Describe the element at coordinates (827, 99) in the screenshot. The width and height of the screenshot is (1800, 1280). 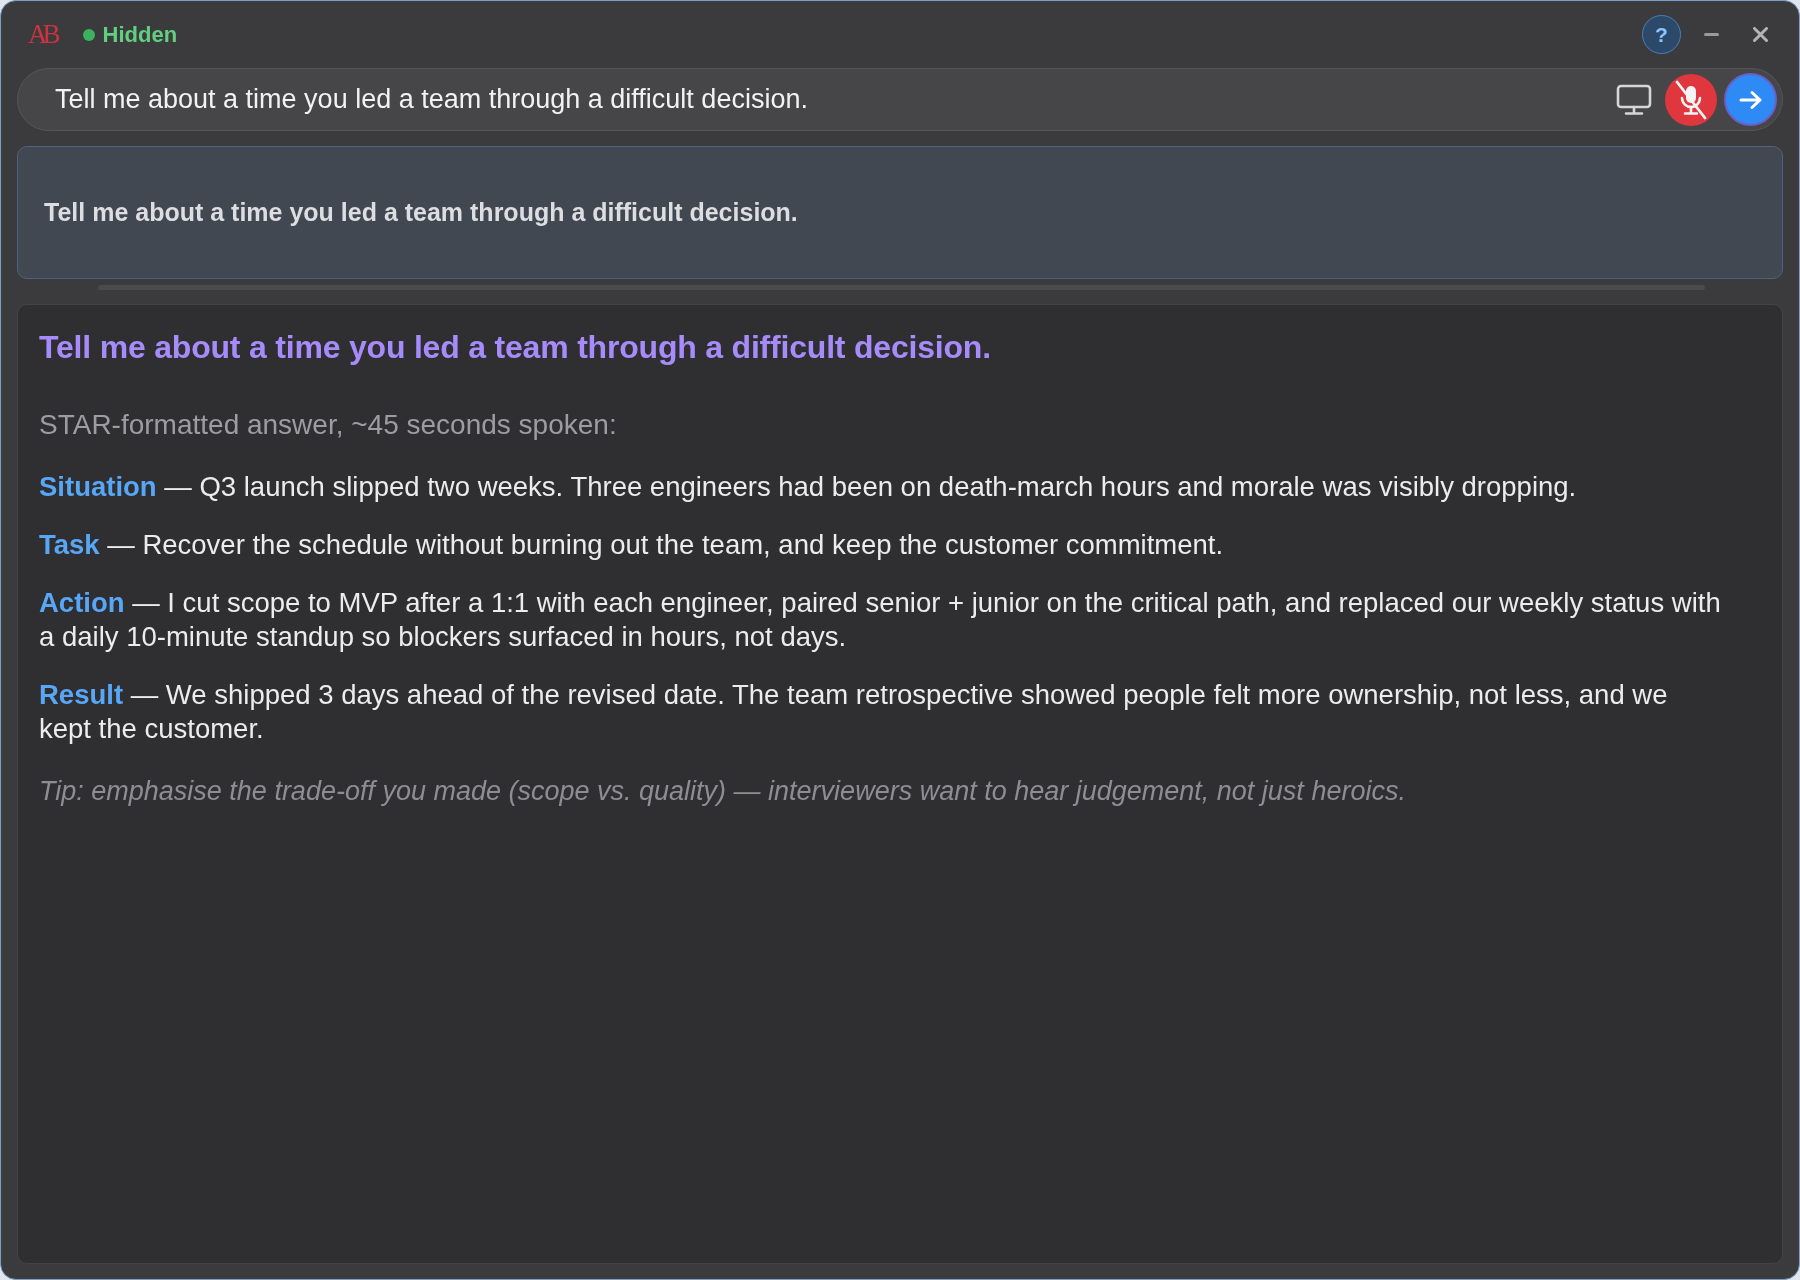
I see `prompt-input: Tell me about a time you led a team through a difficult decision.` at that location.